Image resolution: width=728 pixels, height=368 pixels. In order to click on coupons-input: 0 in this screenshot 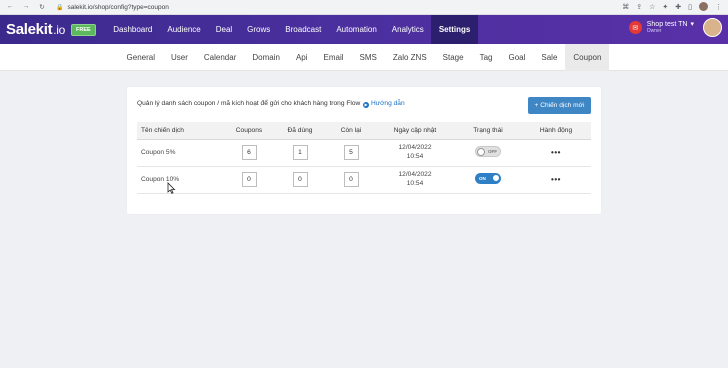, I will do `click(249, 179)`.